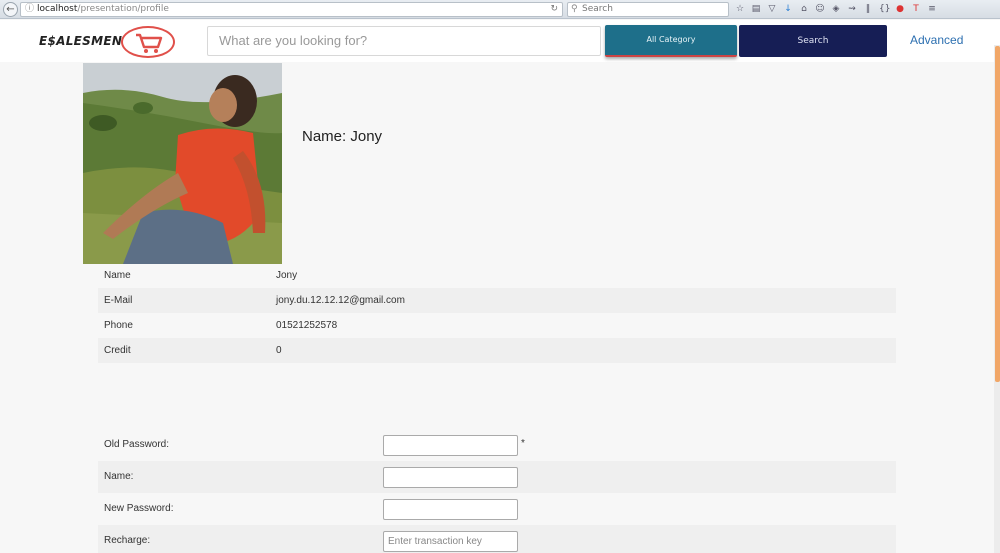 The height and width of the screenshot is (553, 1000). I want to click on form-row-recharge: Recharge:, so click(497, 539).